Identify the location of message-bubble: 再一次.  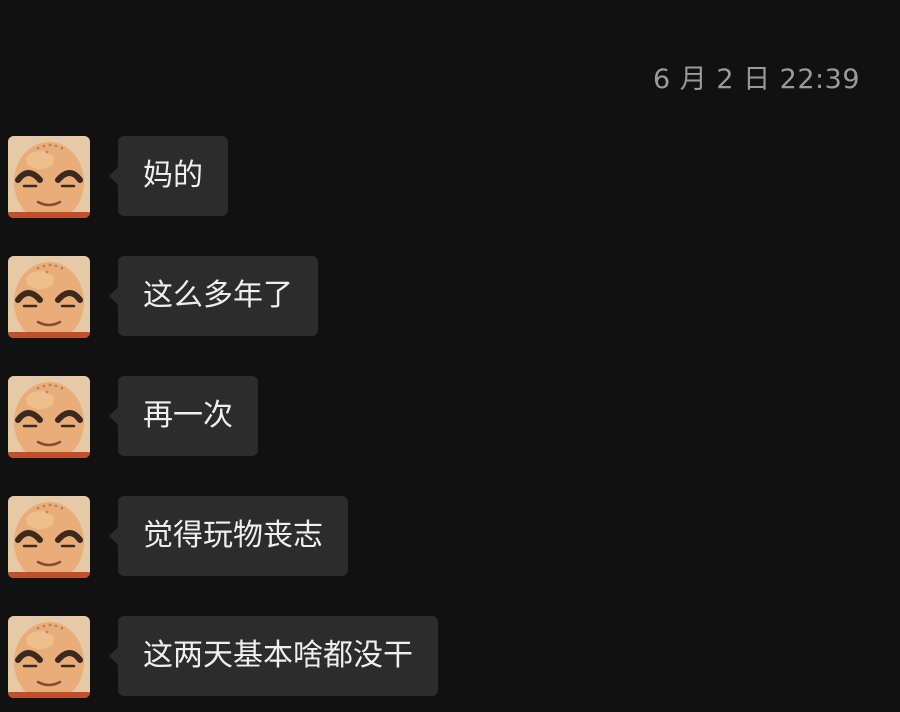
(183, 416).